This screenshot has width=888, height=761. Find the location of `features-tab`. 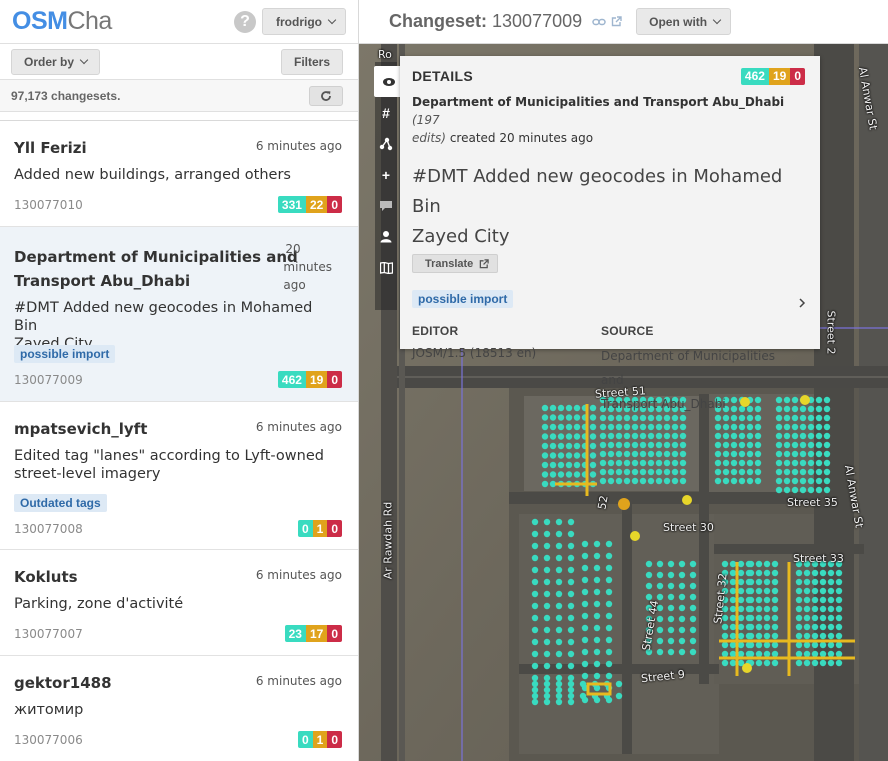

features-tab is located at coordinates (386, 143).